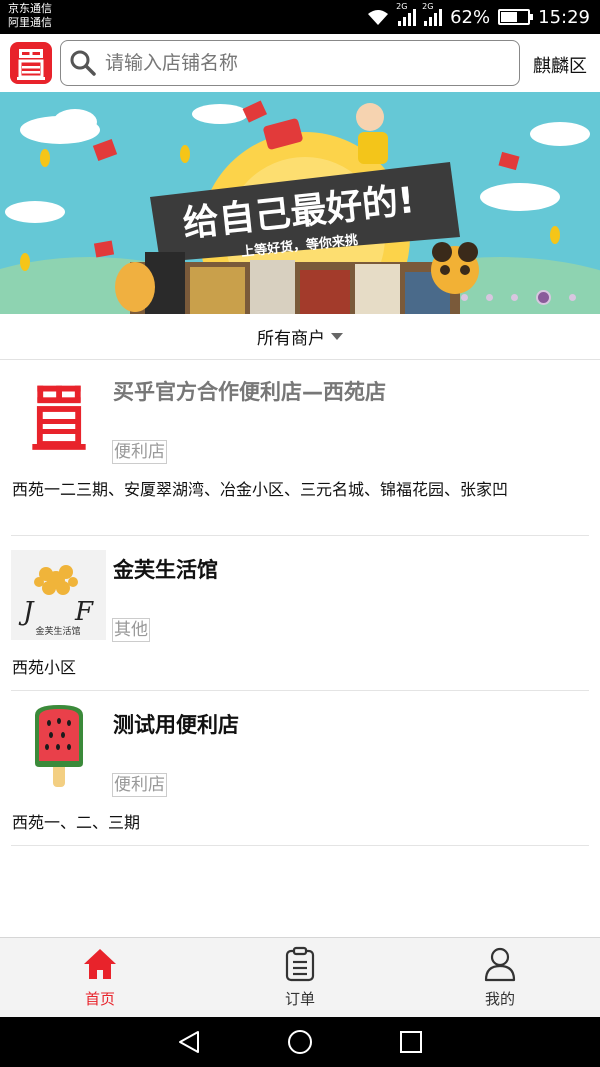 Image resolution: width=600 pixels, height=1067 pixels. What do you see at coordinates (76, 822) in the screenshot?
I see `store-service-areas: 西苑一、二、三期` at bounding box center [76, 822].